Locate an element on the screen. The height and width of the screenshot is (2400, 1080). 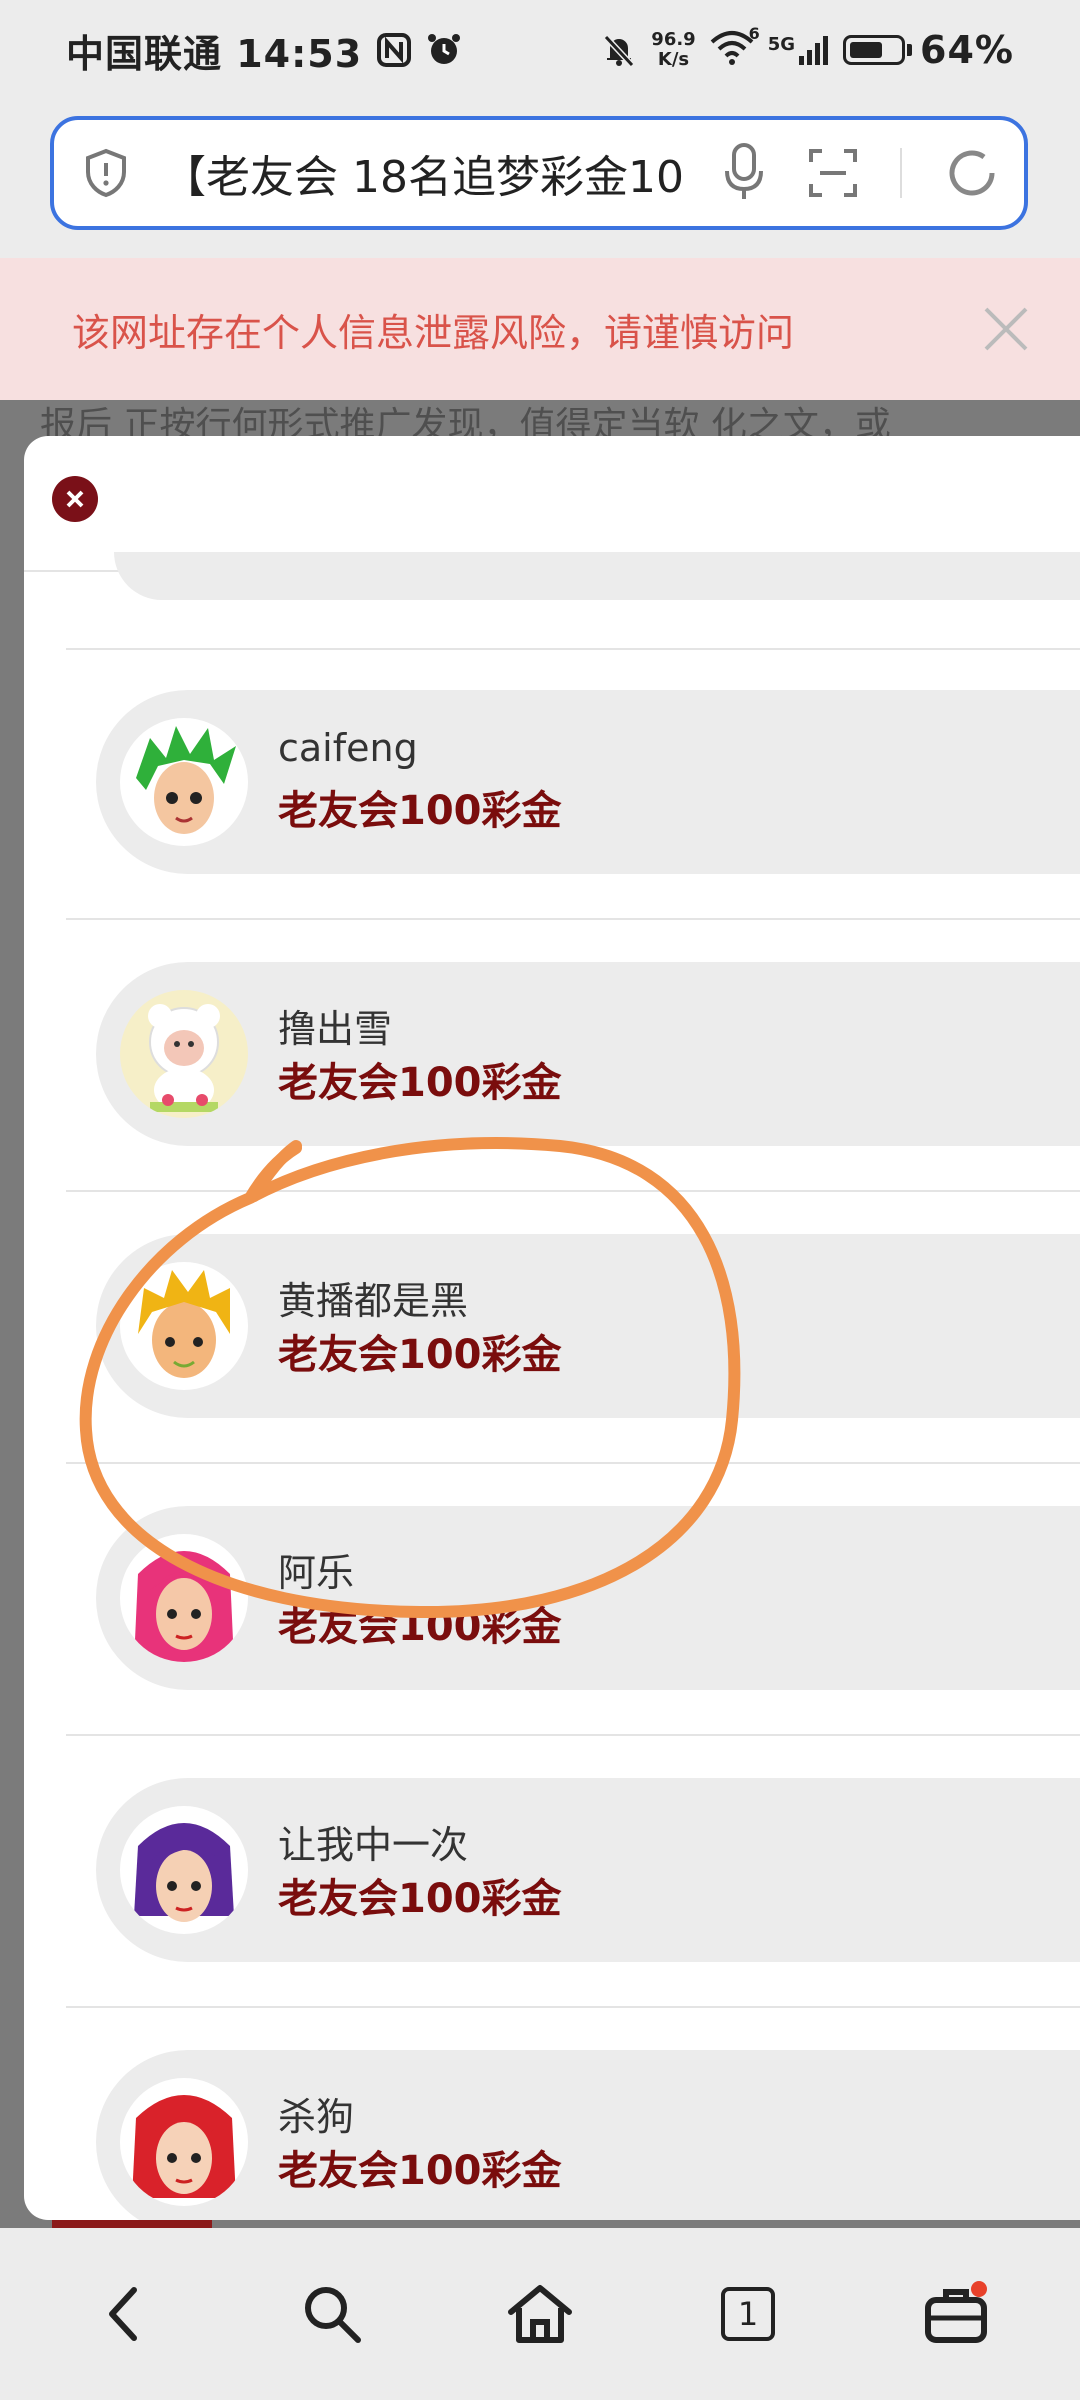
wifi-group: 6 is located at coordinates (735, 47).